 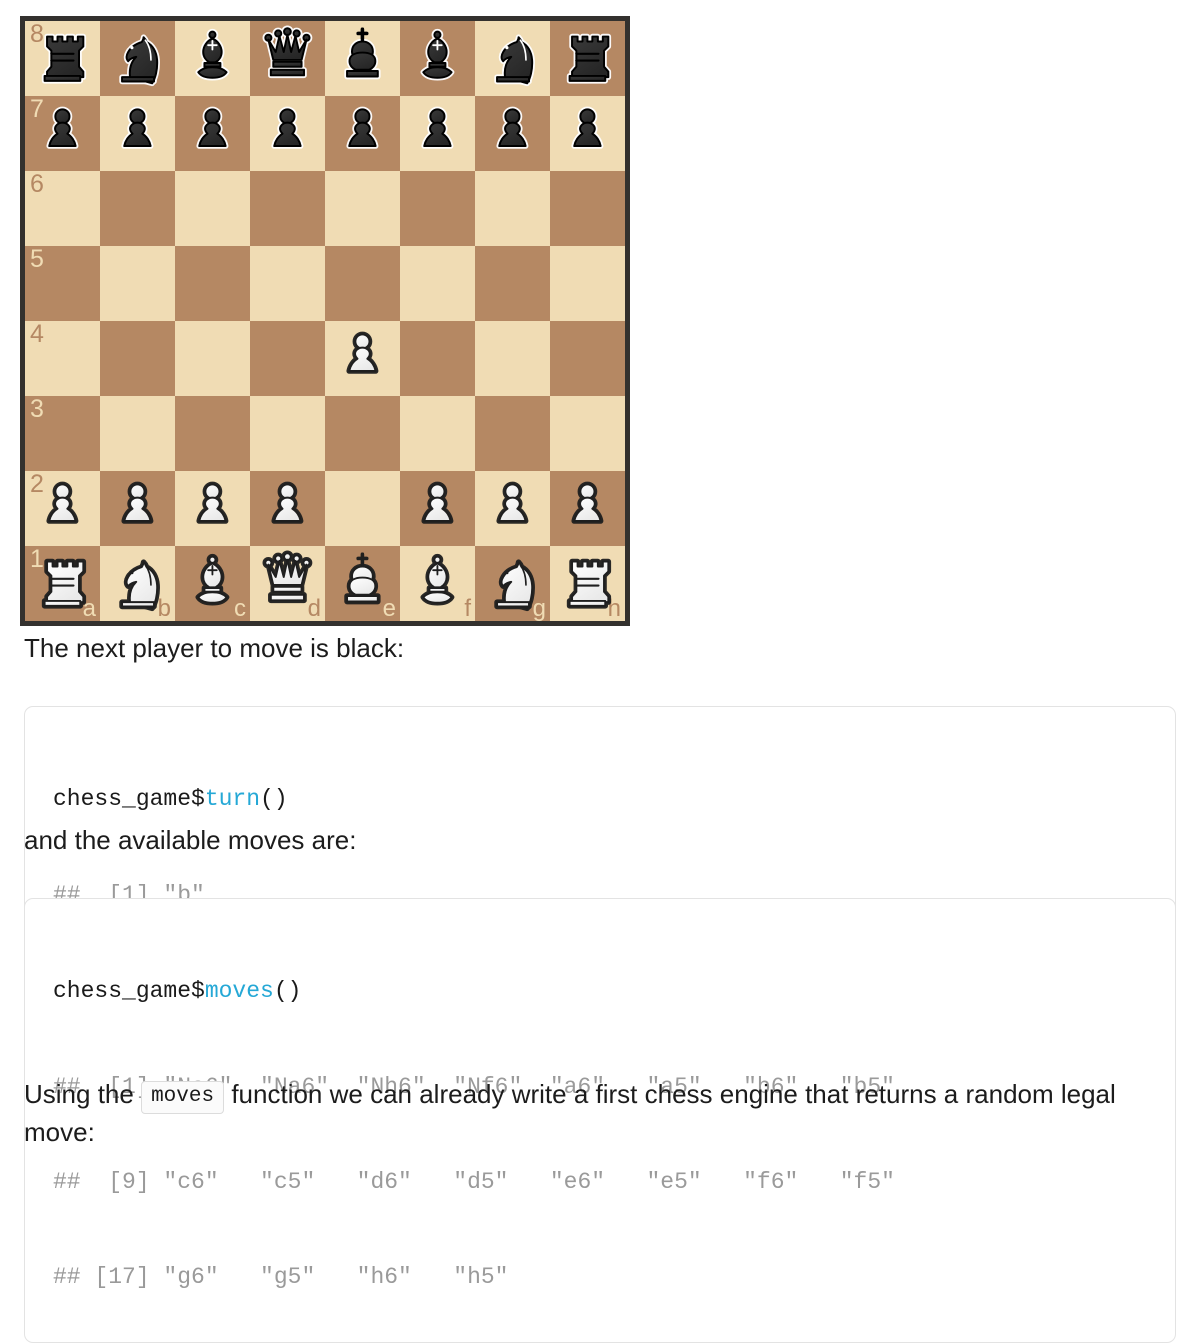 What do you see at coordinates (587, 208) in the screenshot?
I see `board-square-h6` at bounding box center [587, 208].